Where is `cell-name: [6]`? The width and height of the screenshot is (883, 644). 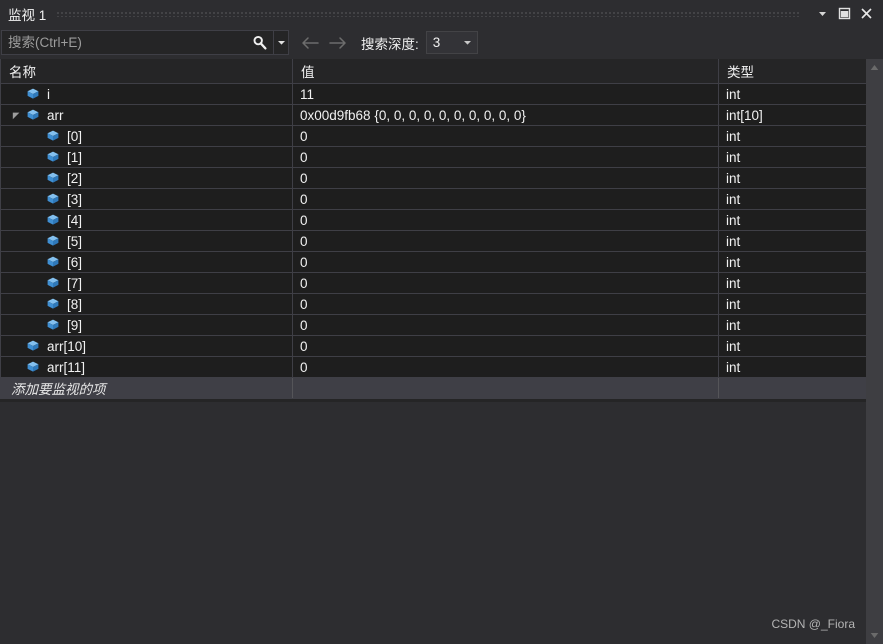 cell-name: [6] is located at coordinates (146, 262).